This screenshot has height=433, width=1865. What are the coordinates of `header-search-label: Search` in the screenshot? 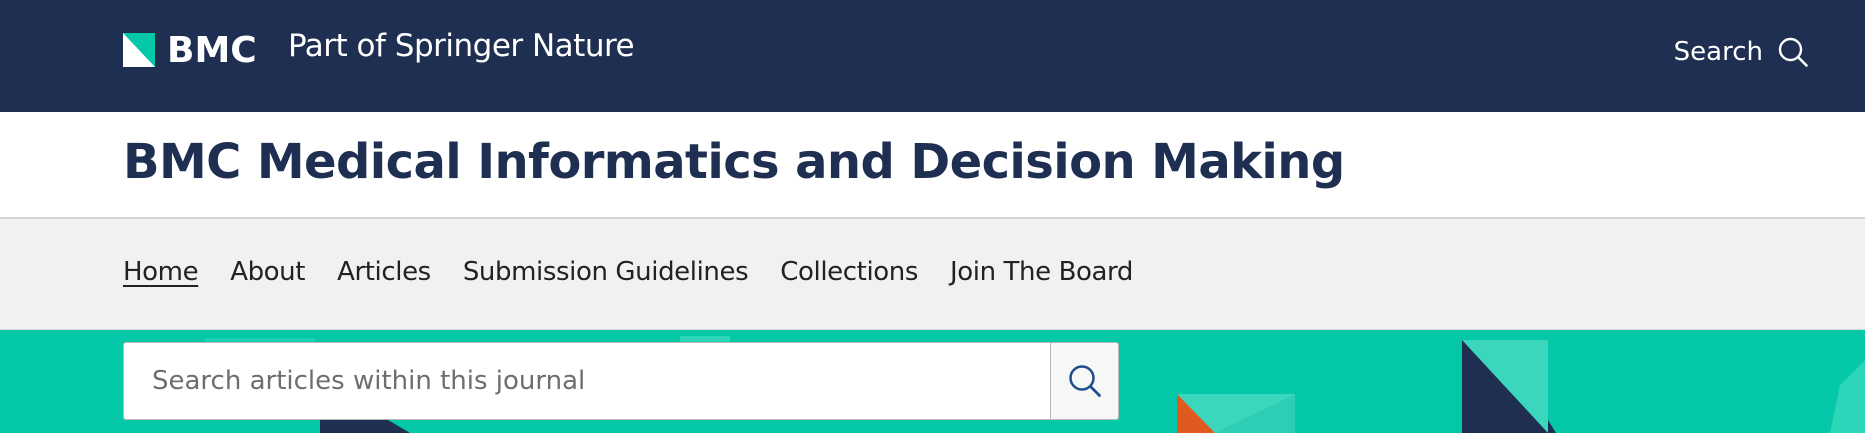 It's located at (1718, 52).